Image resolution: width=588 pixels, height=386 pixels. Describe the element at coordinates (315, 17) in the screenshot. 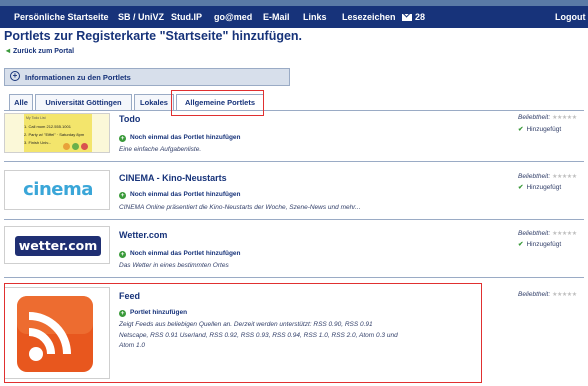

I see `nav-item-links: Links` at that location.